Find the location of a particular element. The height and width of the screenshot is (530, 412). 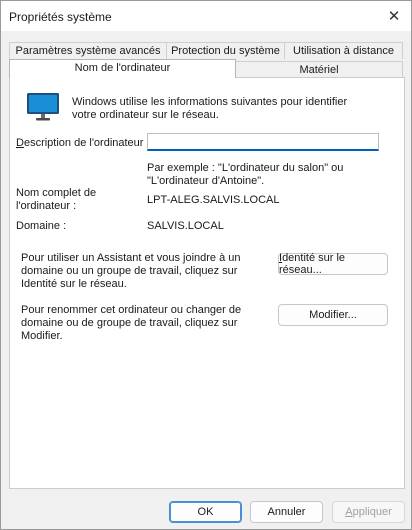

close-button: ✕ is located at coordinates (394, 16).